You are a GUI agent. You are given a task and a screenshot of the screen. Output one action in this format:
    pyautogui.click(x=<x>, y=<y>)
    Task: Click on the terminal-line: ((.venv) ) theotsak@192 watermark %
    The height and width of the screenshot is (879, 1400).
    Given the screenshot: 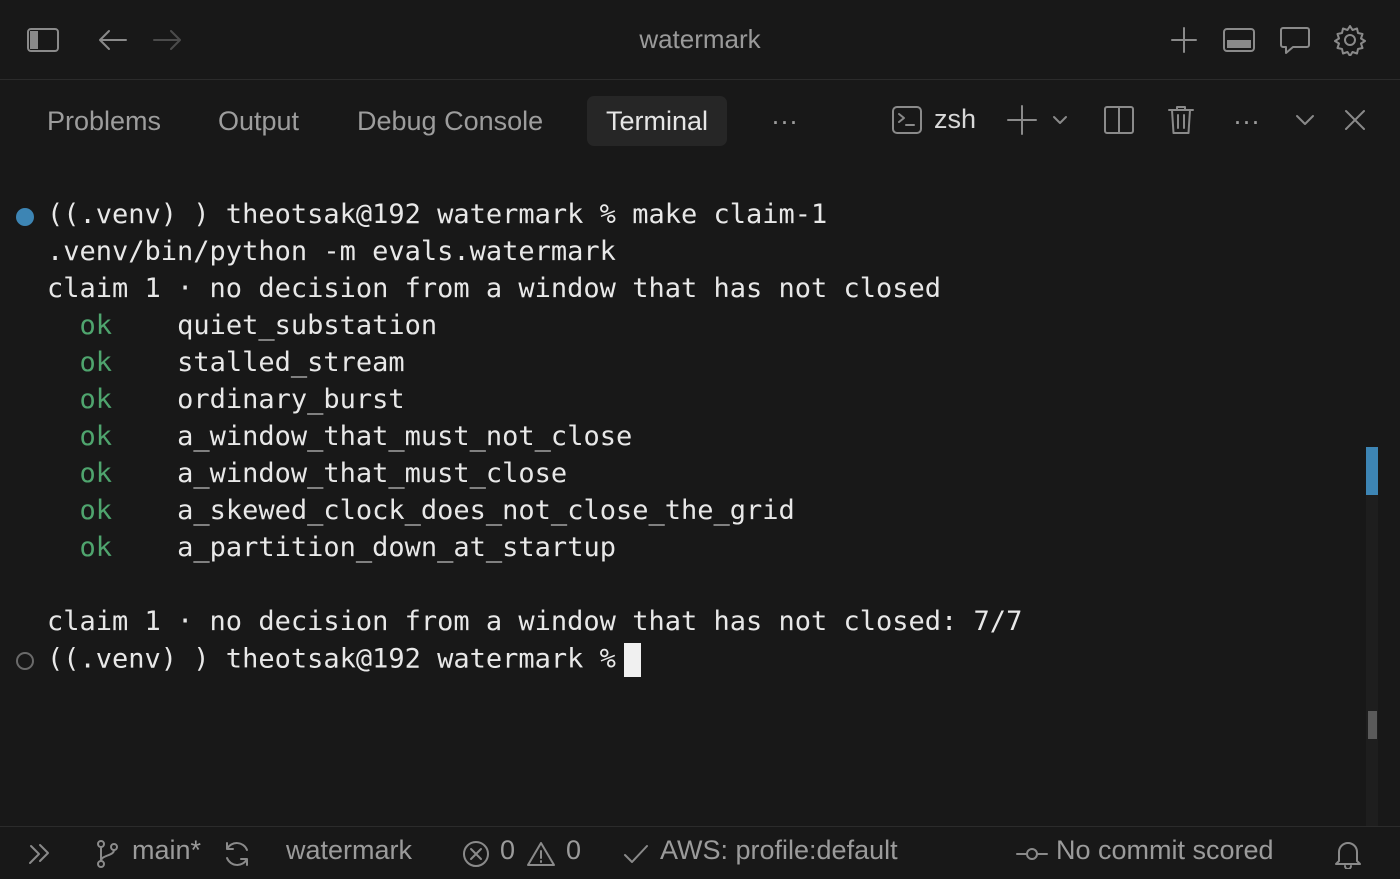 What is the action you would take?
    pyautogui.click(x=344, y=660)
    